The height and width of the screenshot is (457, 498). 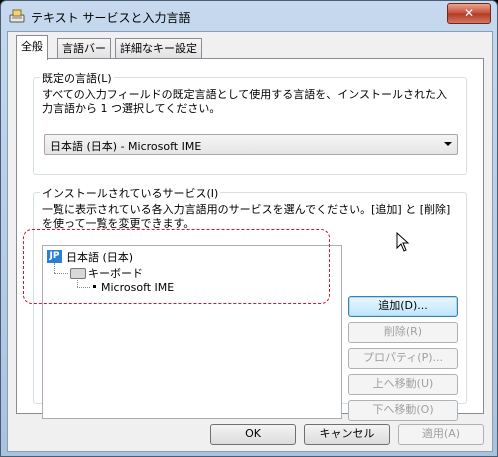 What do you see at coordinates (130, 193) in the screenshot?
I see `installed-services-label: インストールされているサービス(I)` at bounding box center [130, 193].